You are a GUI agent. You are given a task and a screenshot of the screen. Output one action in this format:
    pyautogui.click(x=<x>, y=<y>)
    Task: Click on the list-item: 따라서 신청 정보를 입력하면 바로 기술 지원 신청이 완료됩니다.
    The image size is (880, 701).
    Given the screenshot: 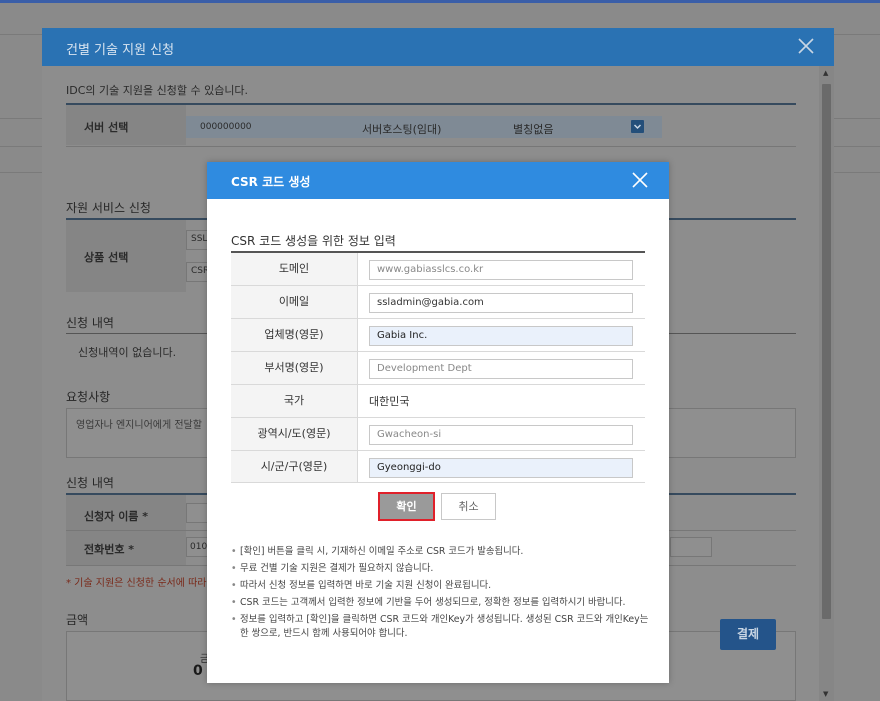 What is the action you would take?
    pyautogui.click(x=440, y=586)
    